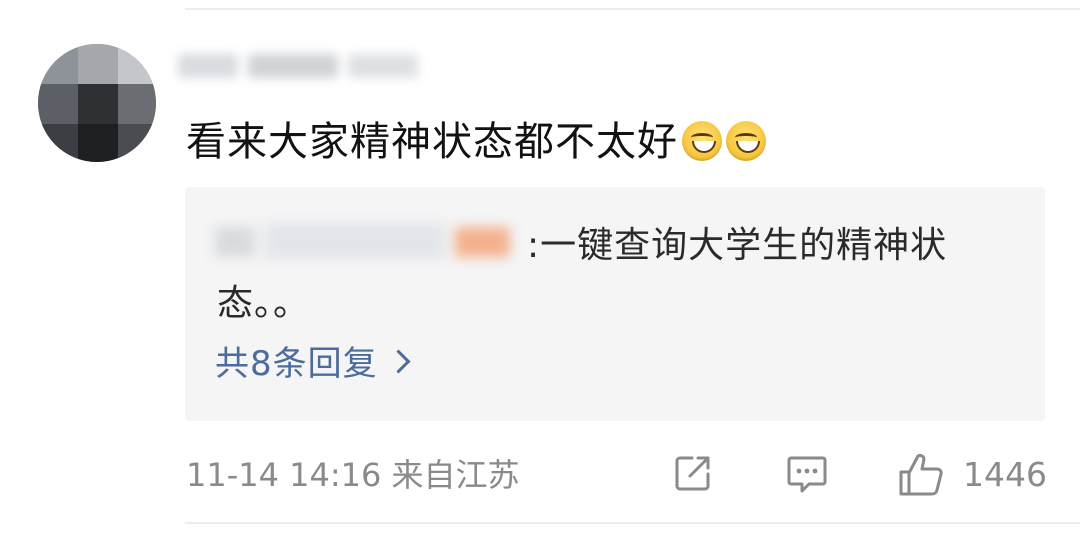  Describe the element at coordinates (632, 9) in the screenshot. I see `top-divider` at that location.